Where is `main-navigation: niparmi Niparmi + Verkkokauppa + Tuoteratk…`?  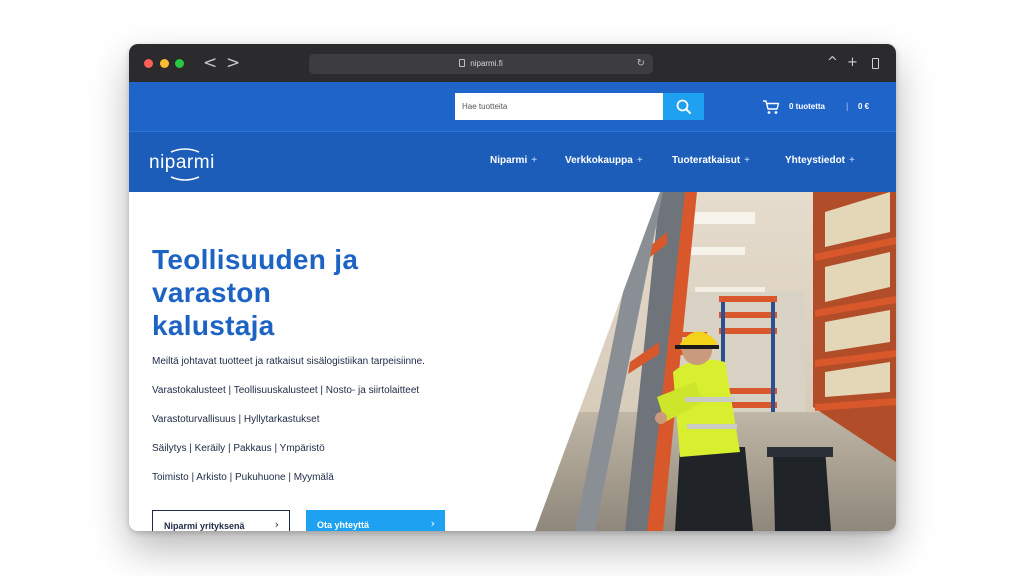 main-navigation: niparmi Niparmi + Verkkokauppa + Tuoteratk… is located at coordinates (512, 161).